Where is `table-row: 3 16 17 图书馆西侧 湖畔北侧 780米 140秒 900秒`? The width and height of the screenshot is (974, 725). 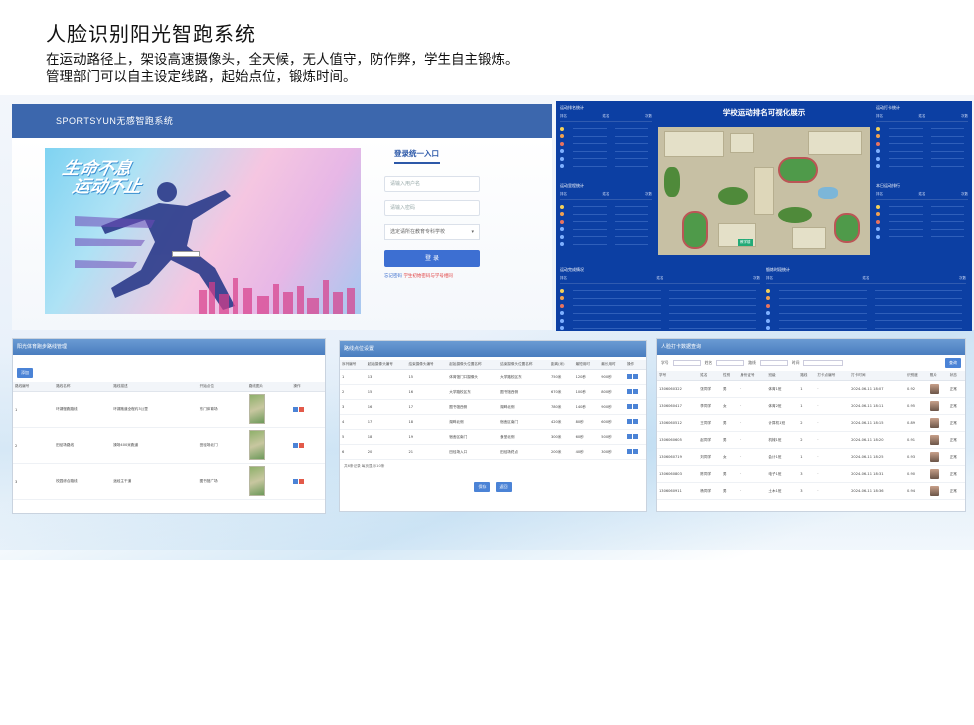
table-row: 3 16 17 图书馆西侧 湖畔北侧 780米 140秒 900秒 is located at coordinates (493, 407).